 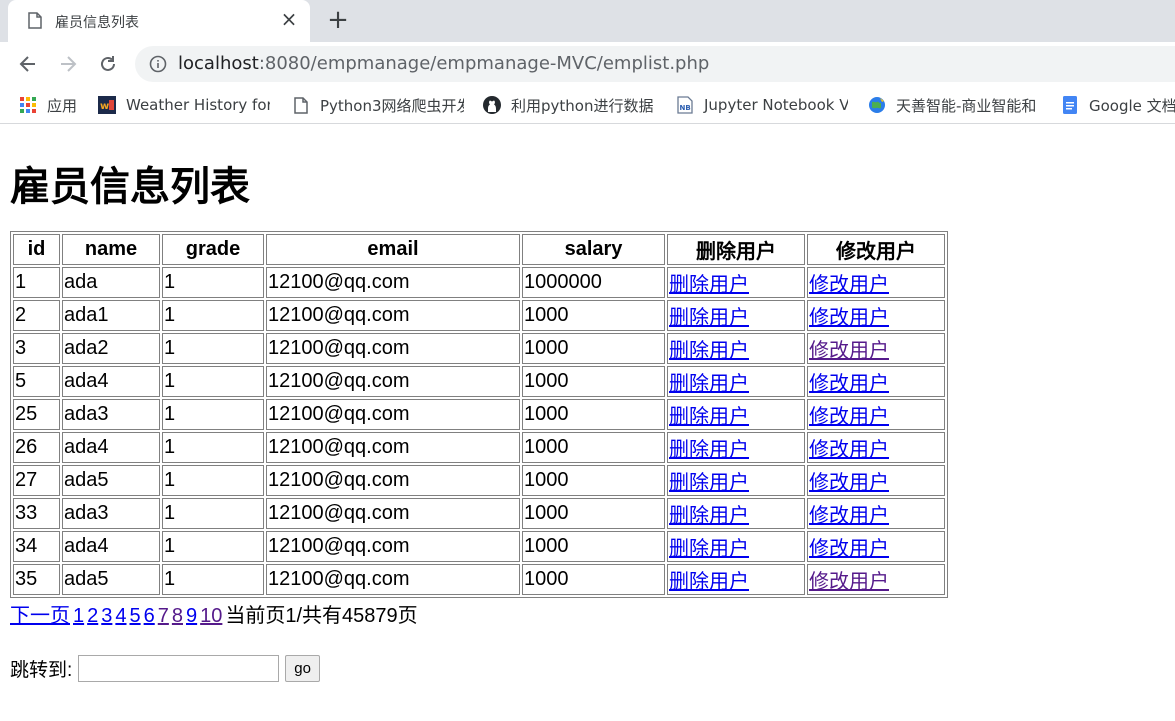 What do you see at coordinates (338, 20) in the screenshot?
I see `new-tab-icon: +` at bounding box center [338, 20].